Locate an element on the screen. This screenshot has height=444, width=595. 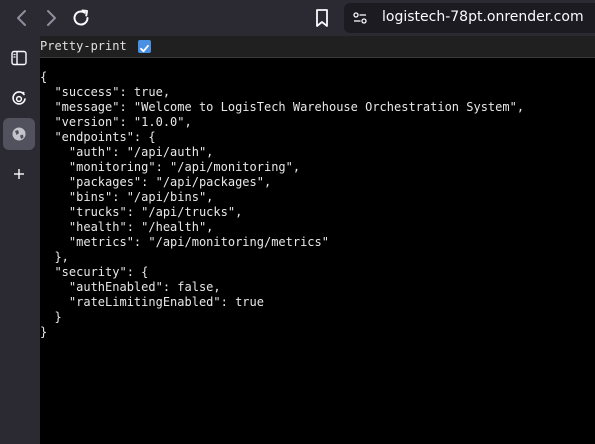
forward-icon is located at coordinates (51, 18).